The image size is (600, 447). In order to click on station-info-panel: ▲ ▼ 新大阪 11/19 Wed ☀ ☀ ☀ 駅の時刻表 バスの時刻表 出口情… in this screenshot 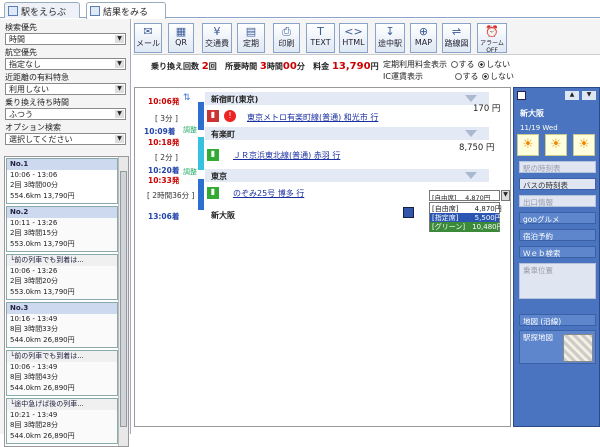, I will do `click(556, 257)`.